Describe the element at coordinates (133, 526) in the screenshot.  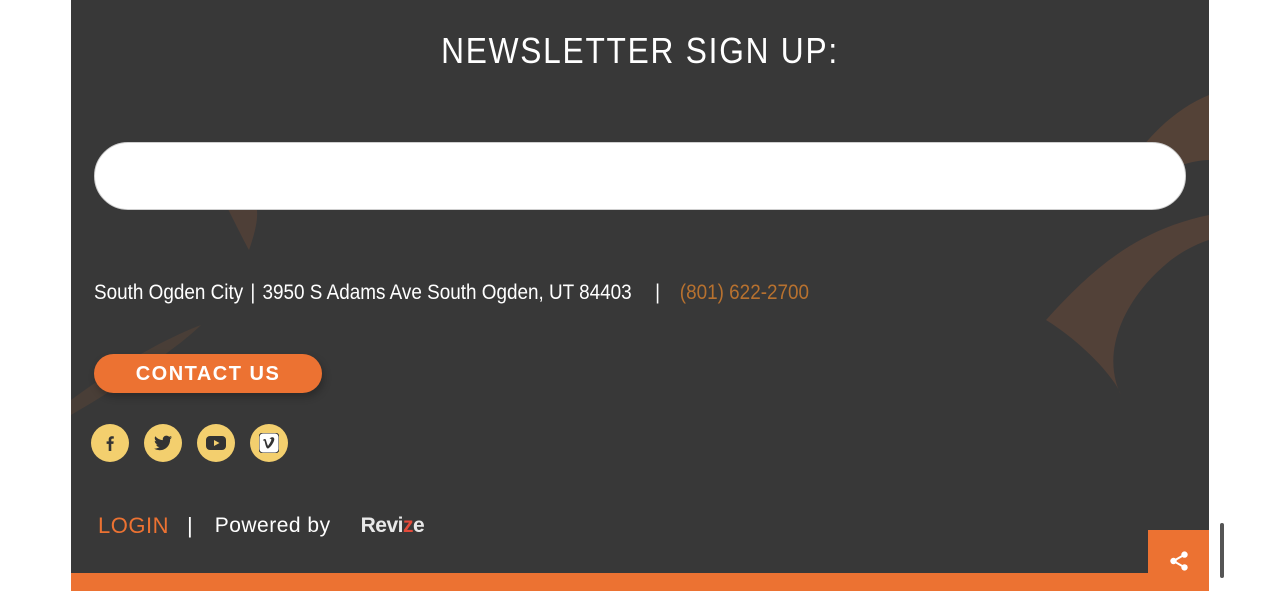
I see `login-link: LOGIN` at that location.